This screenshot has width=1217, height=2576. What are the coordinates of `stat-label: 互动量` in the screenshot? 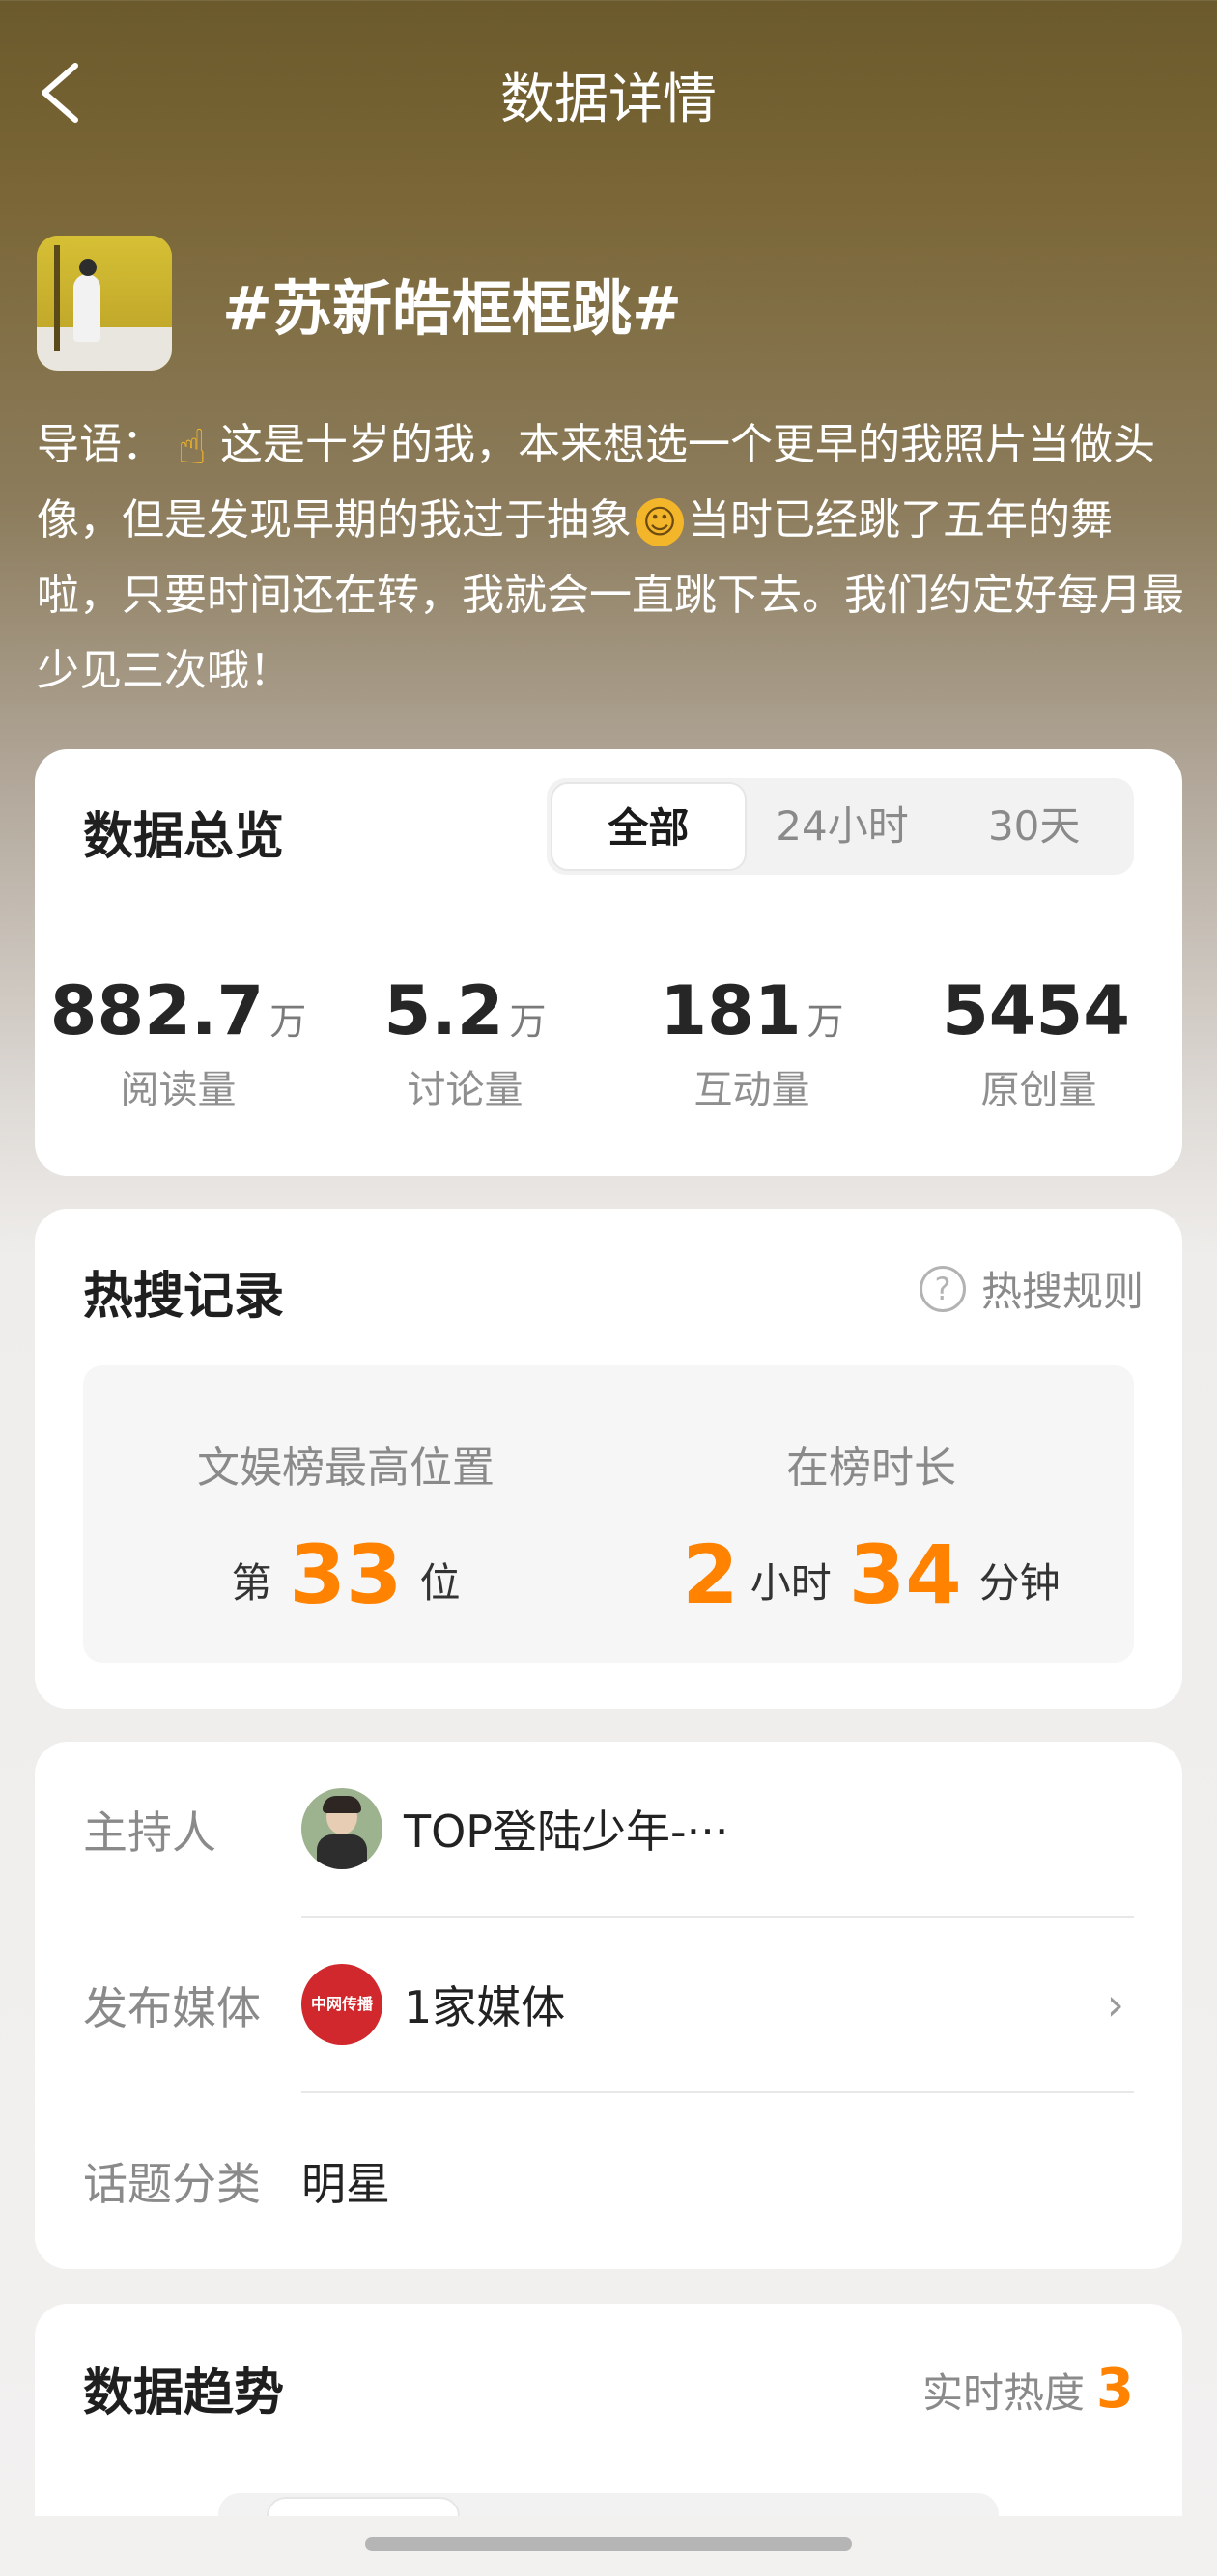 It's located at (751, 1090).